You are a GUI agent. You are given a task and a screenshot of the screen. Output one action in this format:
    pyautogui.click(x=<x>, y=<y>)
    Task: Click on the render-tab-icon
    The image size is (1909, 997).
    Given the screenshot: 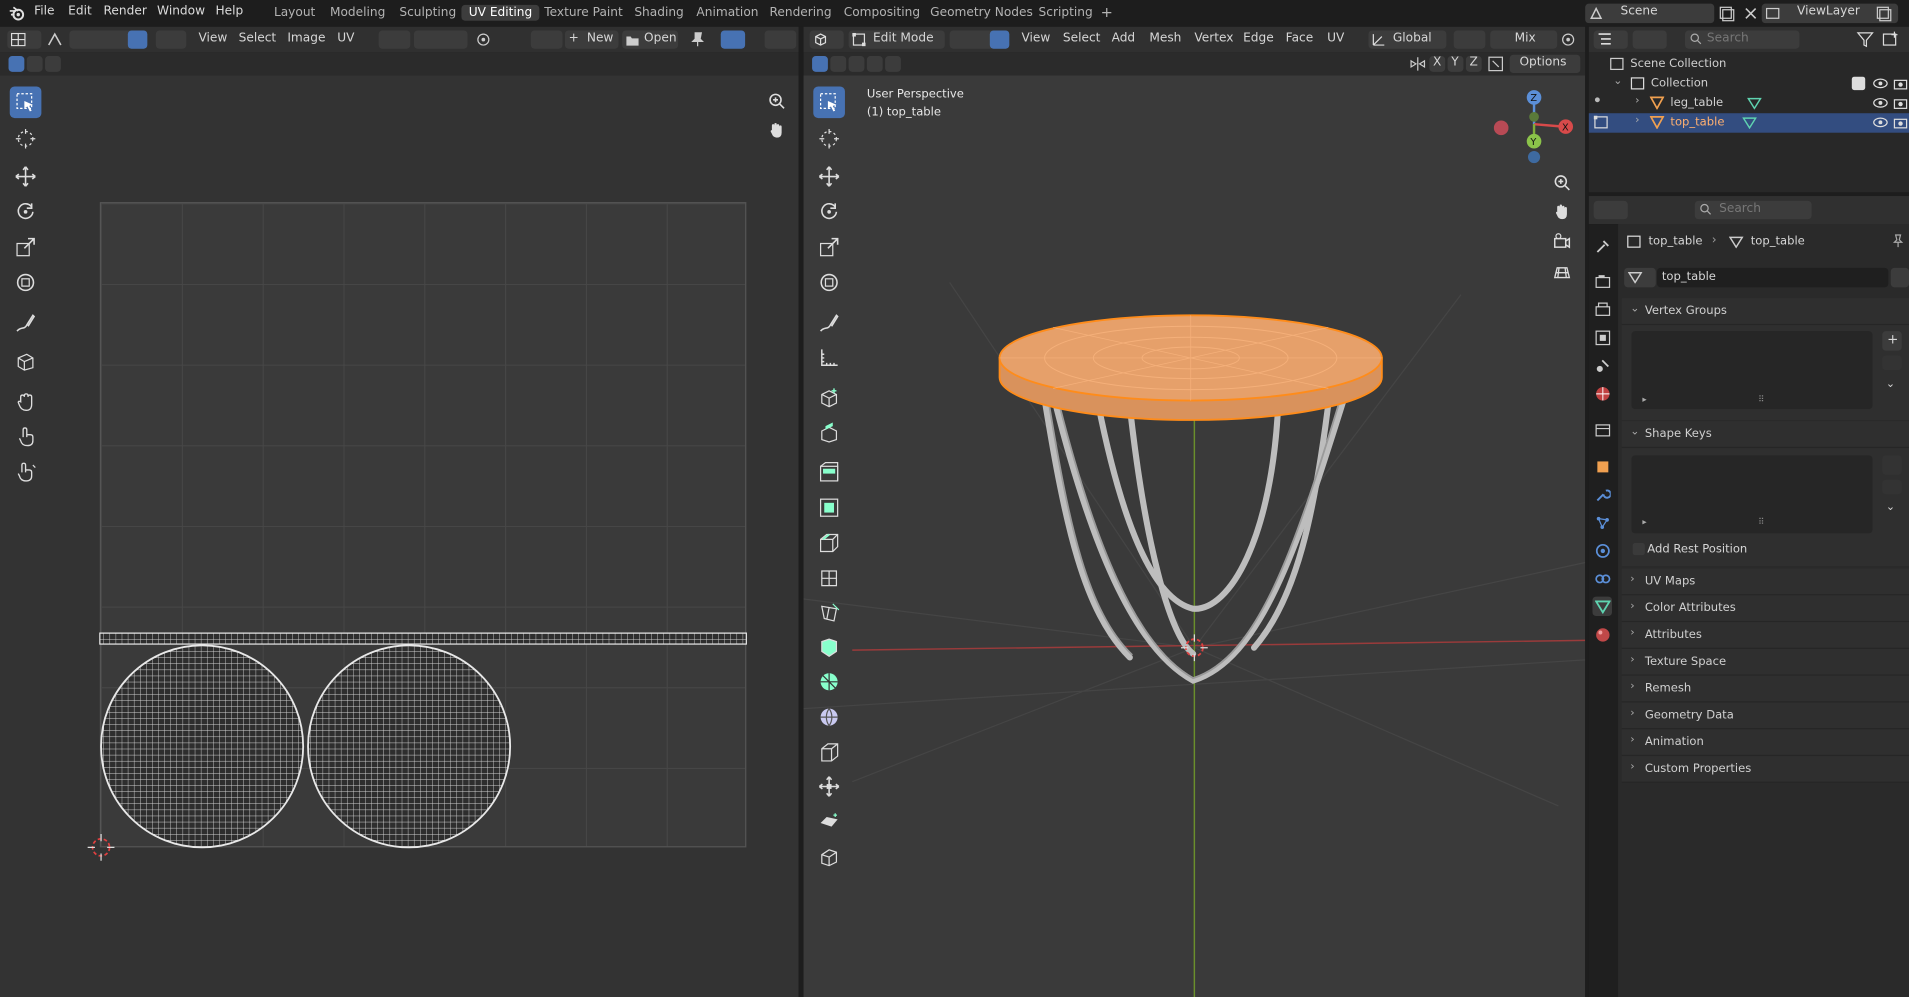 What is the action you would take?
    pyautogui.click(x=1601, y=281)
    